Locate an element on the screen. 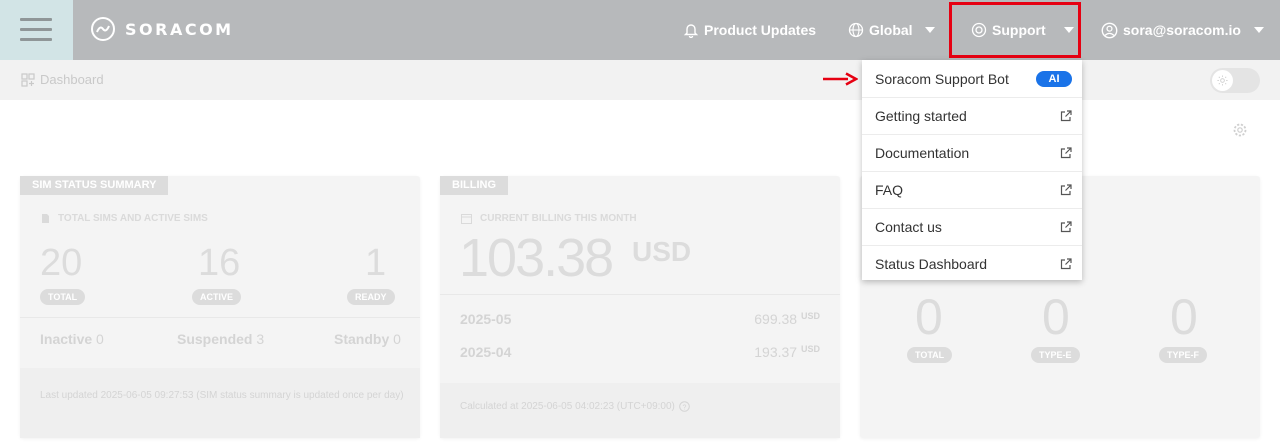 This screenshot has height=442, width=1280. menu-item-status-dashboard: Status Dashboard is located at coordinates (972, 263).